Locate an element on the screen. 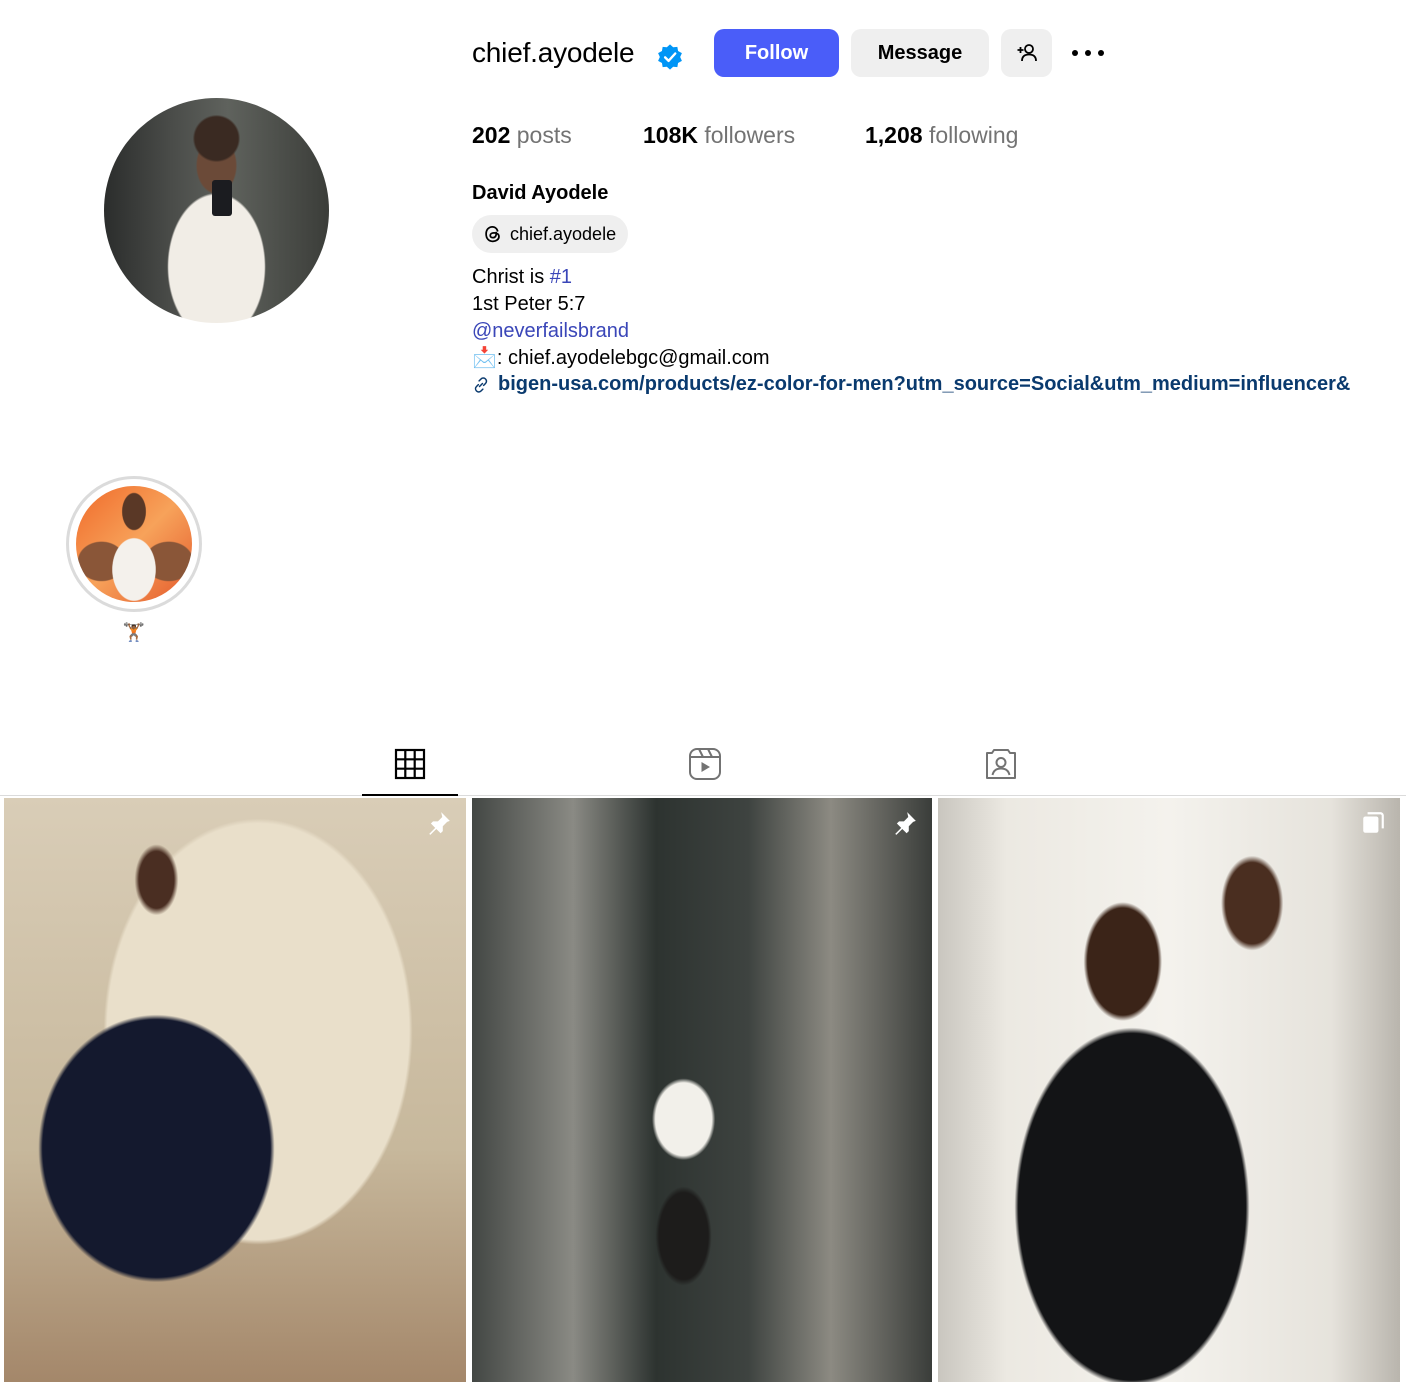 The width and height of the screenshot is (1406, 1382). bio-line-4: 📩: chief.ayodelebgc@gmail.com is located at coordinates (621, 358).